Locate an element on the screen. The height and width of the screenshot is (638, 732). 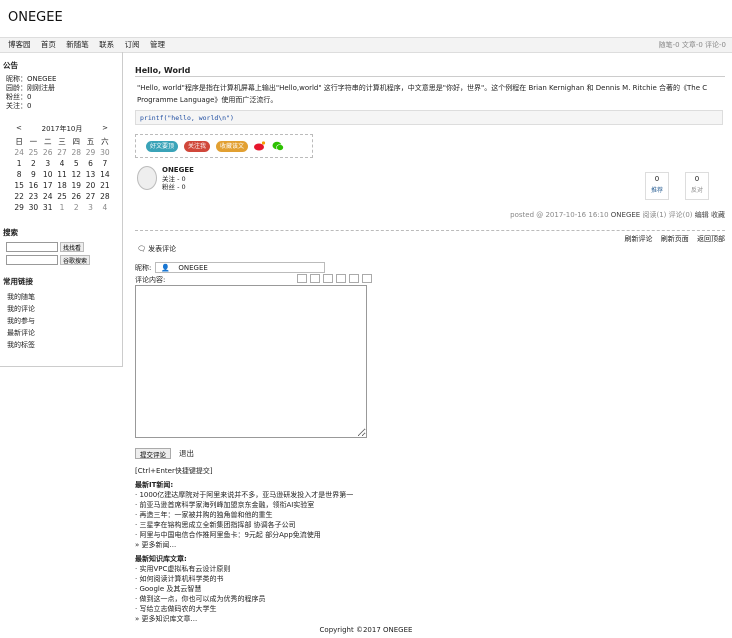
nickname-label: 昵称: is located at coordinates (143, 267).